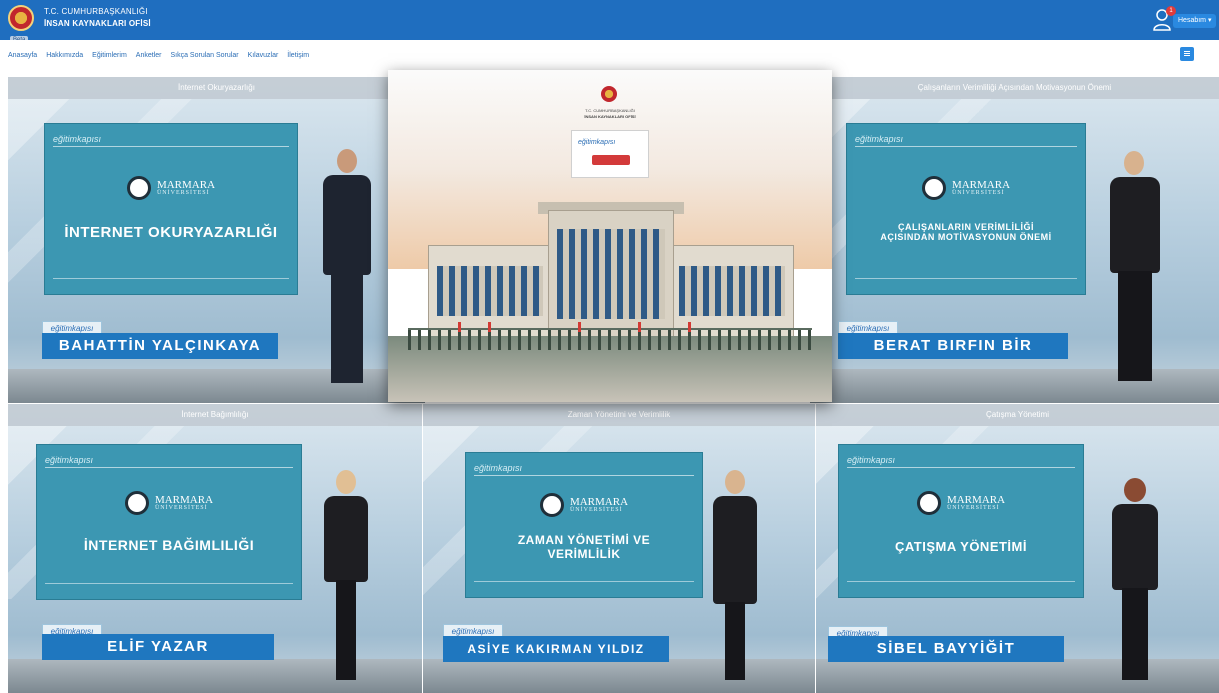  Describe the element at coordinates (1017, 415) in the screenshot. I see `tile-title: Çatışma Yönetimi` at that location.